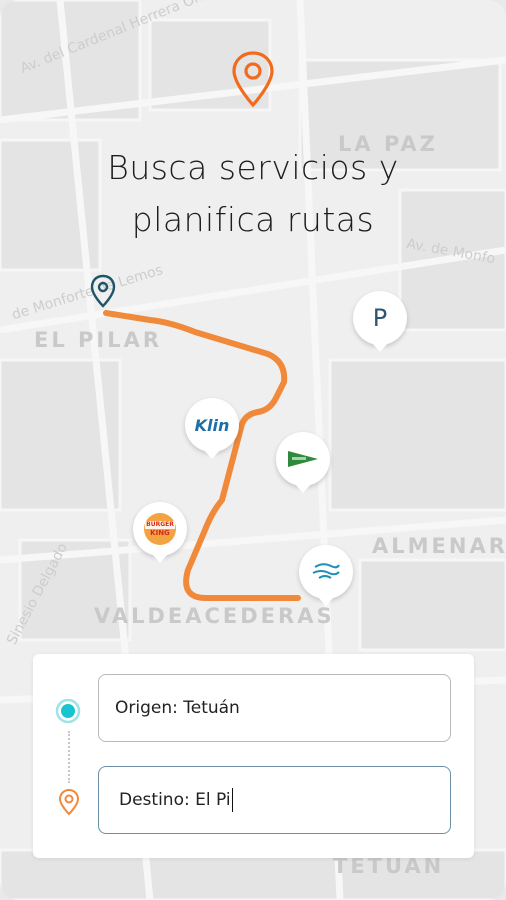 The height and width of the screenshot is (900, 506). Describe the element at coordinates (274, 708) in the screenshot. I see `origin-input: Origen: Tetuán` at that location.